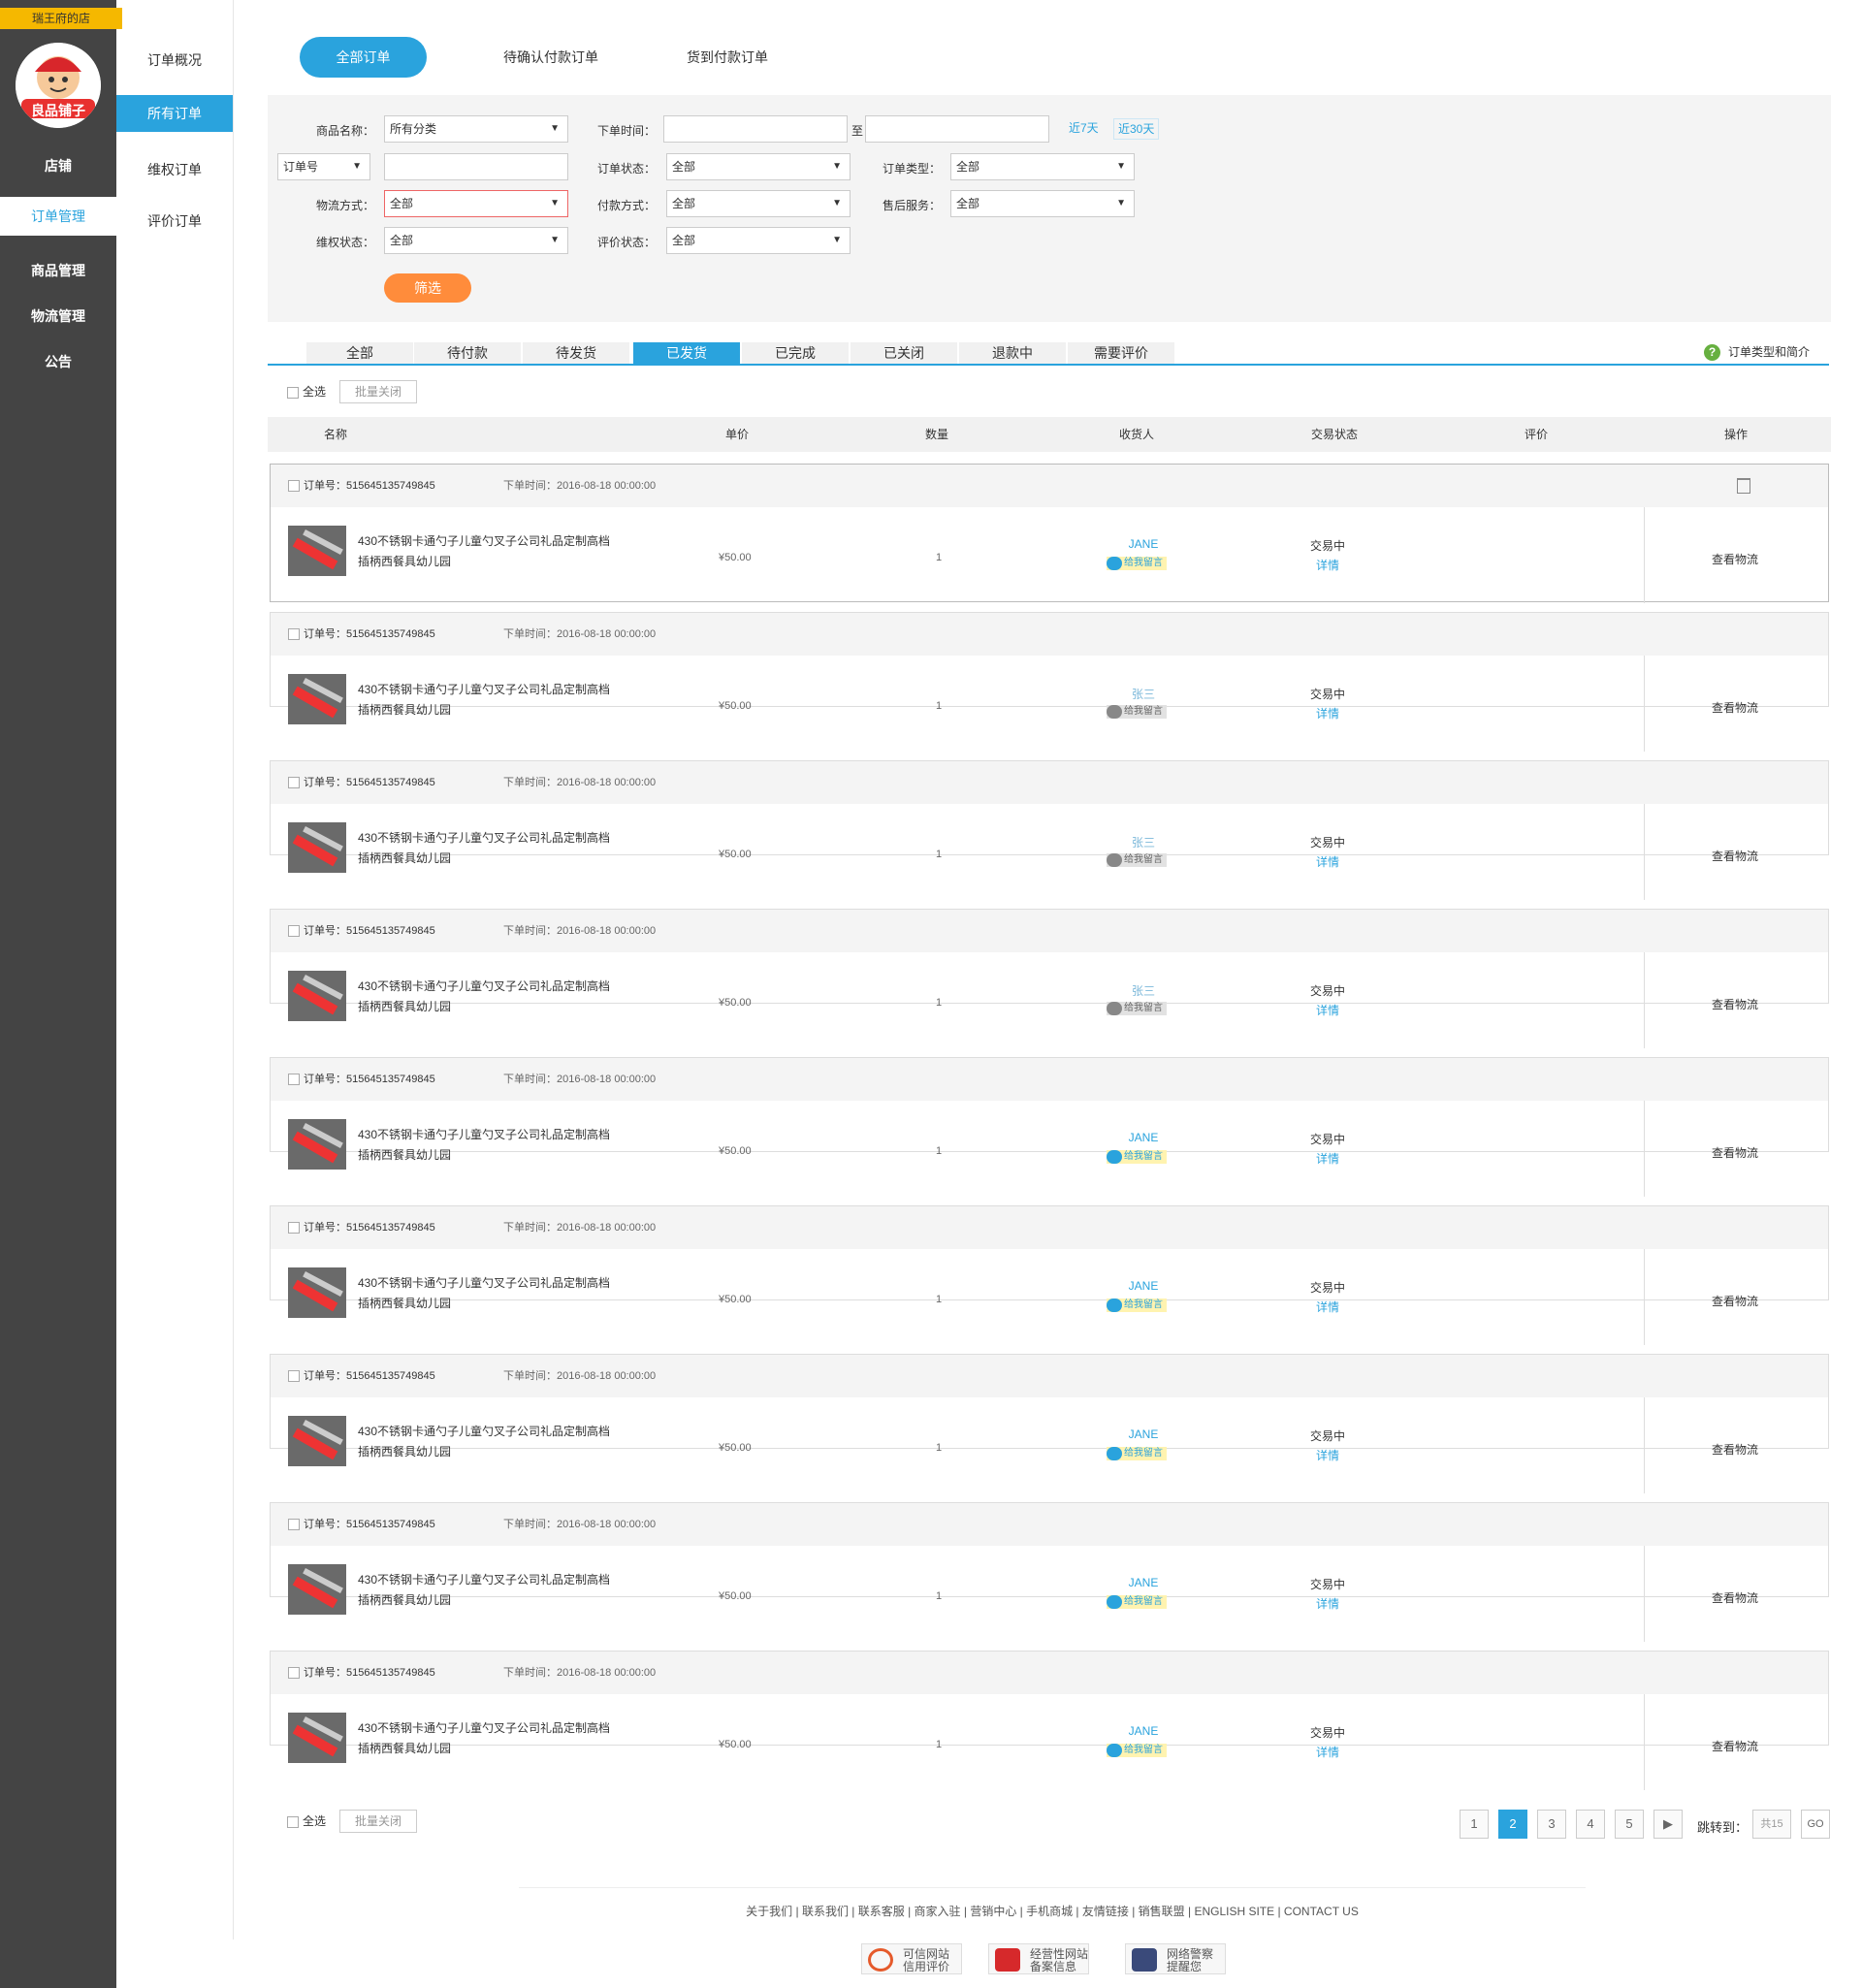  What do you see at coordinates (175, 169) in the screenshot?
I see `subnav-item-rights-orders: 维权订单` at bounding box center [175, 169].